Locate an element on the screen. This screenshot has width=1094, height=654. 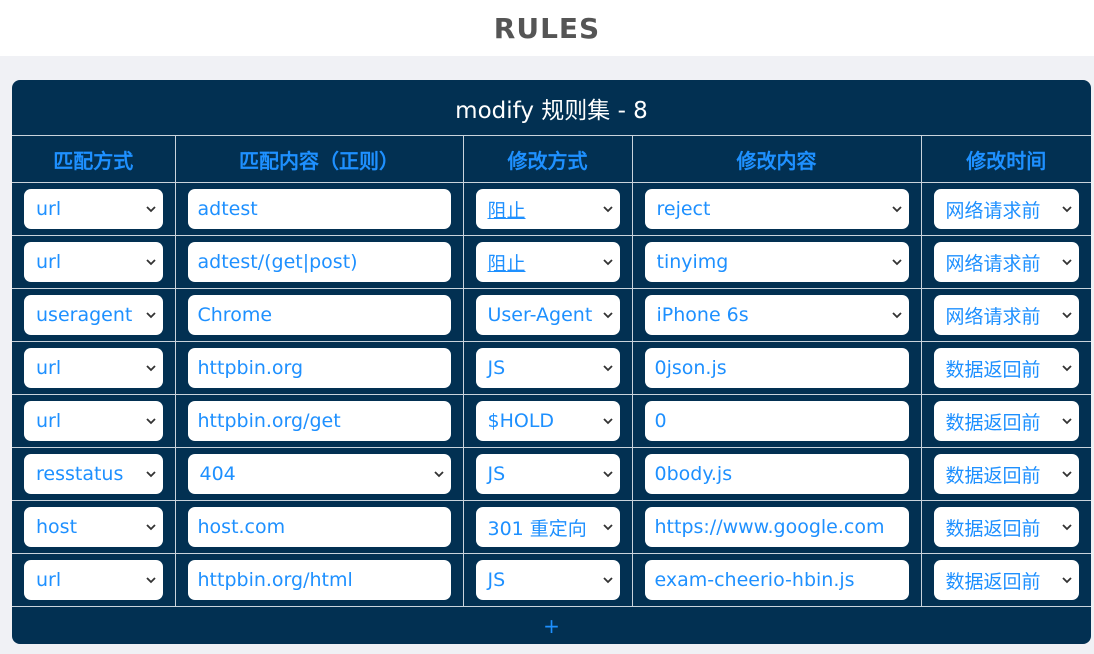
modify-content-input: https://www.google.com is located at coordinates (776, 527).